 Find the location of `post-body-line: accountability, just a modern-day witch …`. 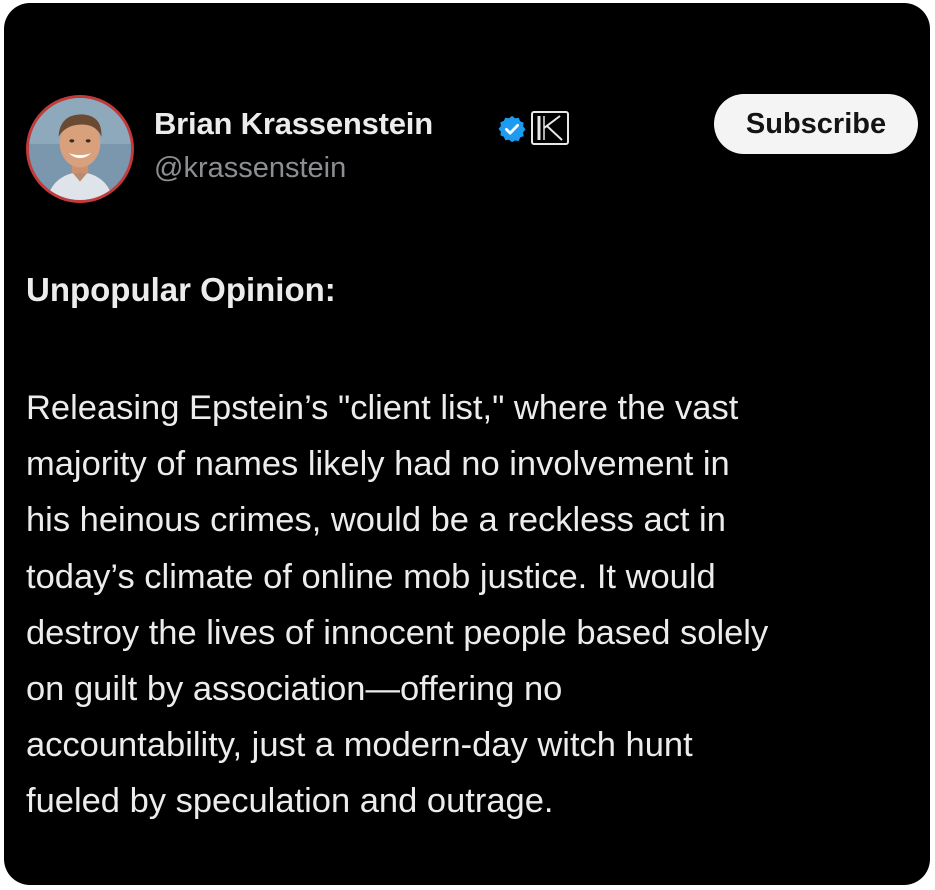

post-body-line: accountability, just a modern-day witch … is located at coordinates (359, 745).